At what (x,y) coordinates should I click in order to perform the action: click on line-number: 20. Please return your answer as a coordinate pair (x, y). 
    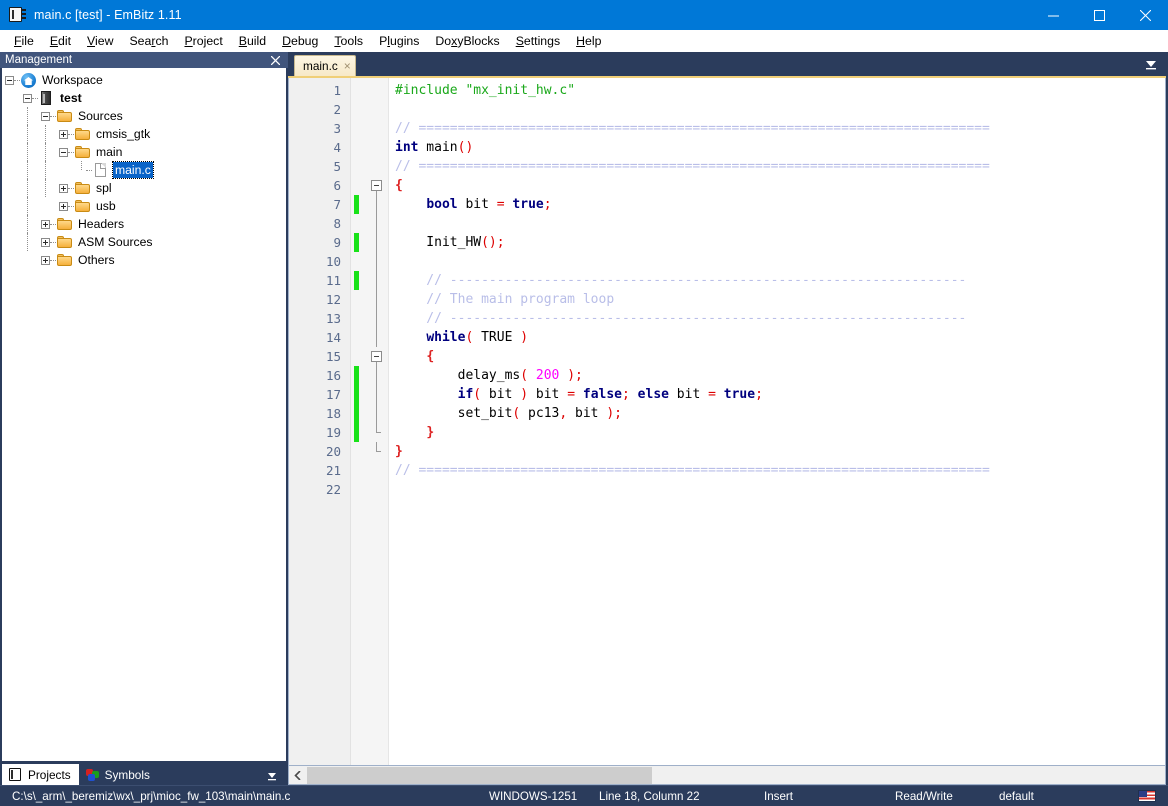
    Looking at the image, I should click on (333, 451).